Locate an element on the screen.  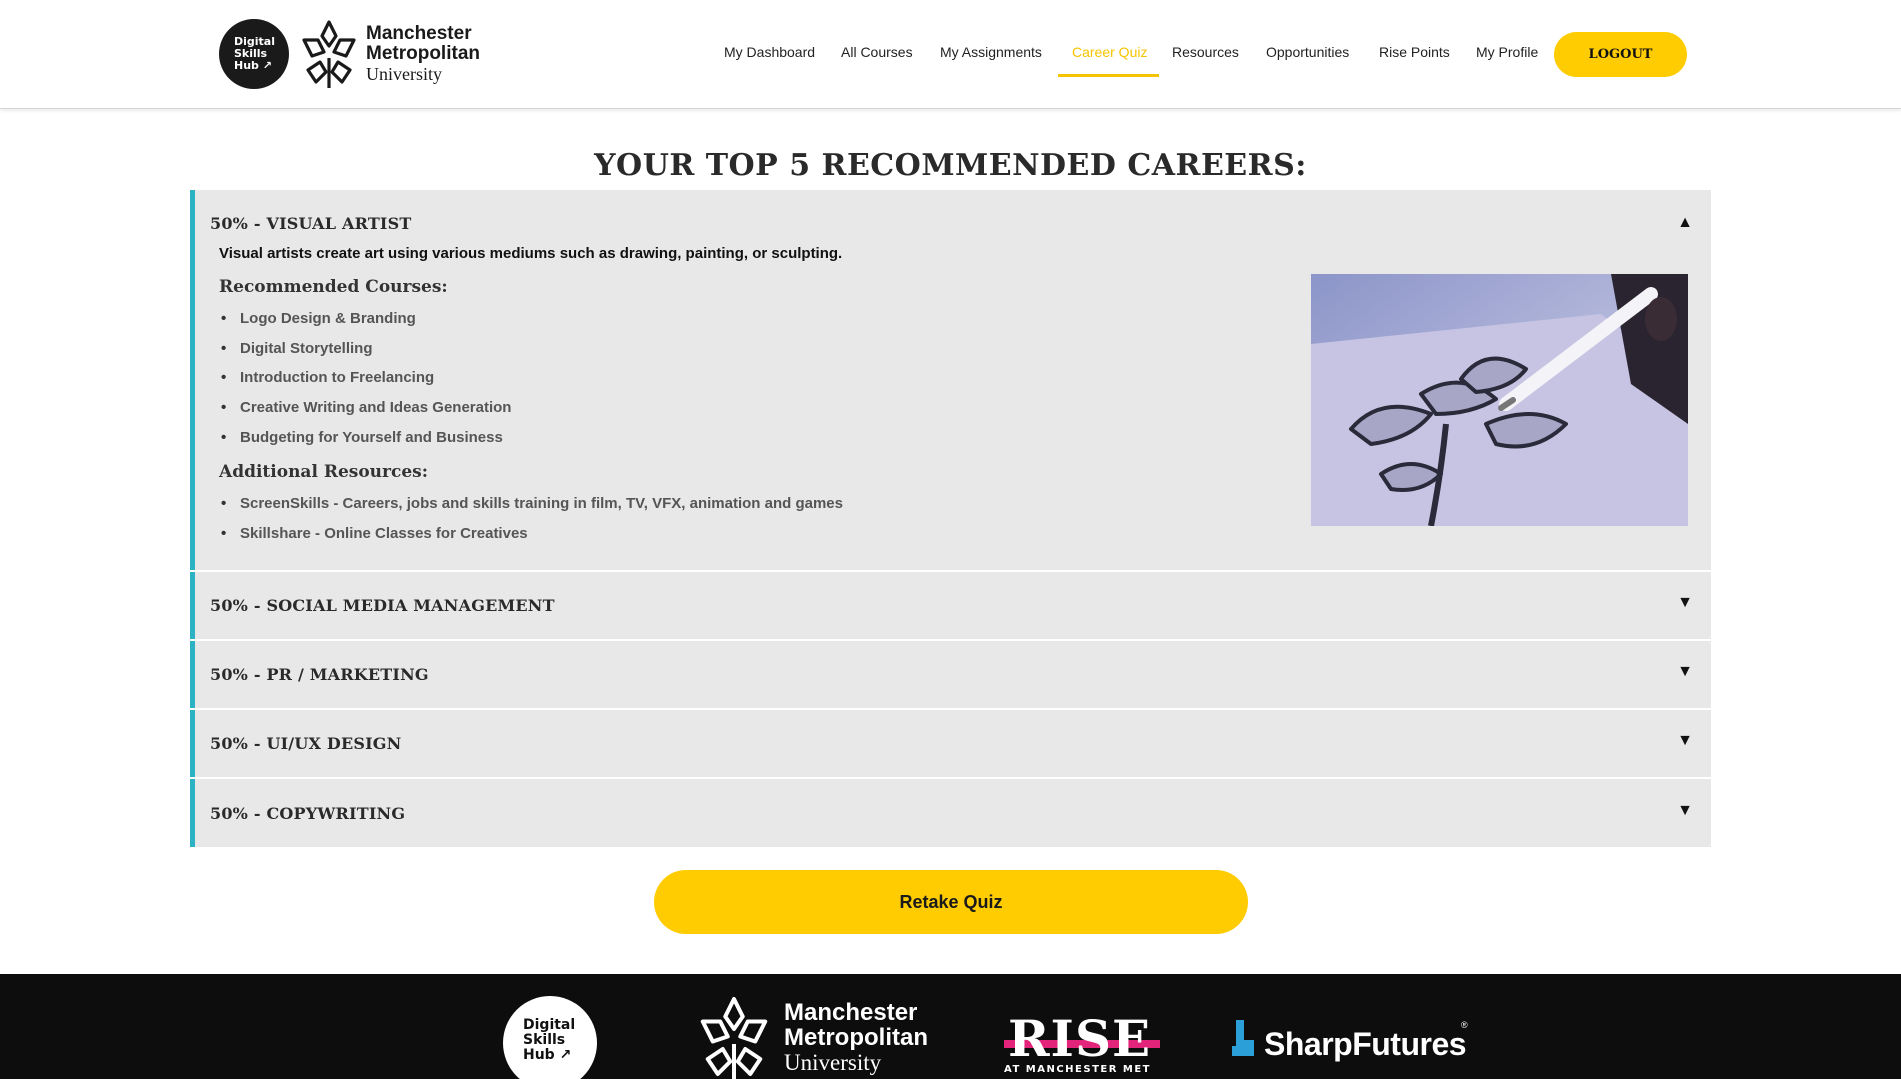
footer-mmu-line2: Metropolitan is located at coordinates (856, 1037).